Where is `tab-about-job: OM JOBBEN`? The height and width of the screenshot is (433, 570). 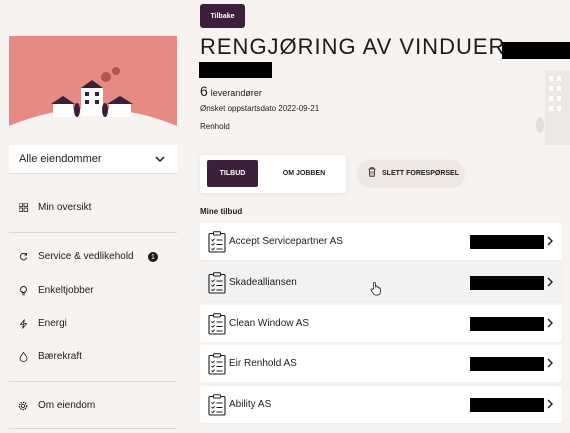
tab-about-job: OM JOBBEN is located at coordinates (304, 173).